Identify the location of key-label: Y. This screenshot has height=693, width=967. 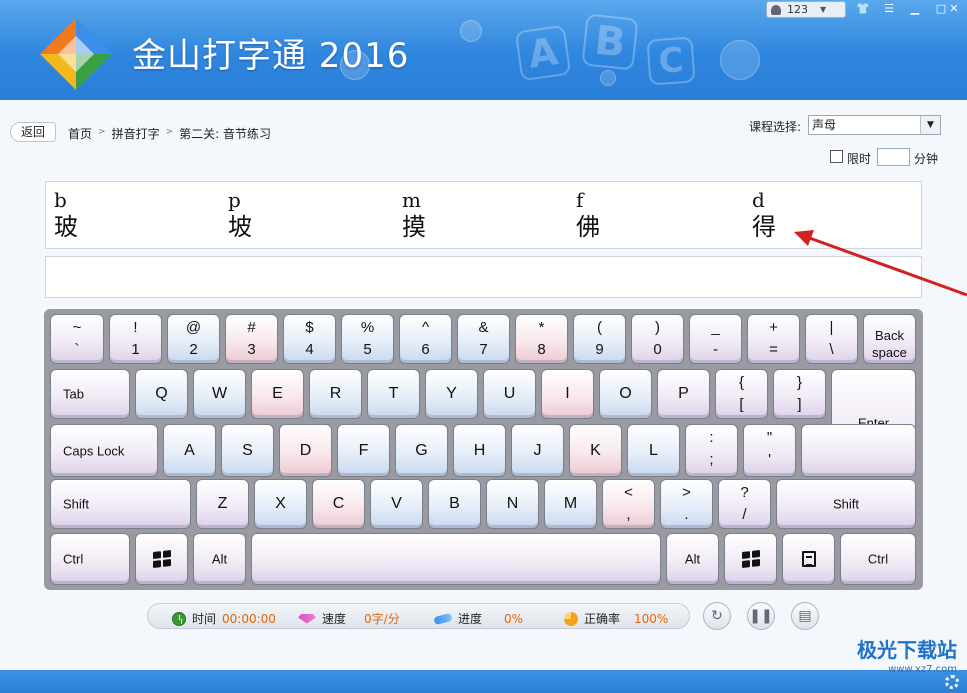
(451, 393).